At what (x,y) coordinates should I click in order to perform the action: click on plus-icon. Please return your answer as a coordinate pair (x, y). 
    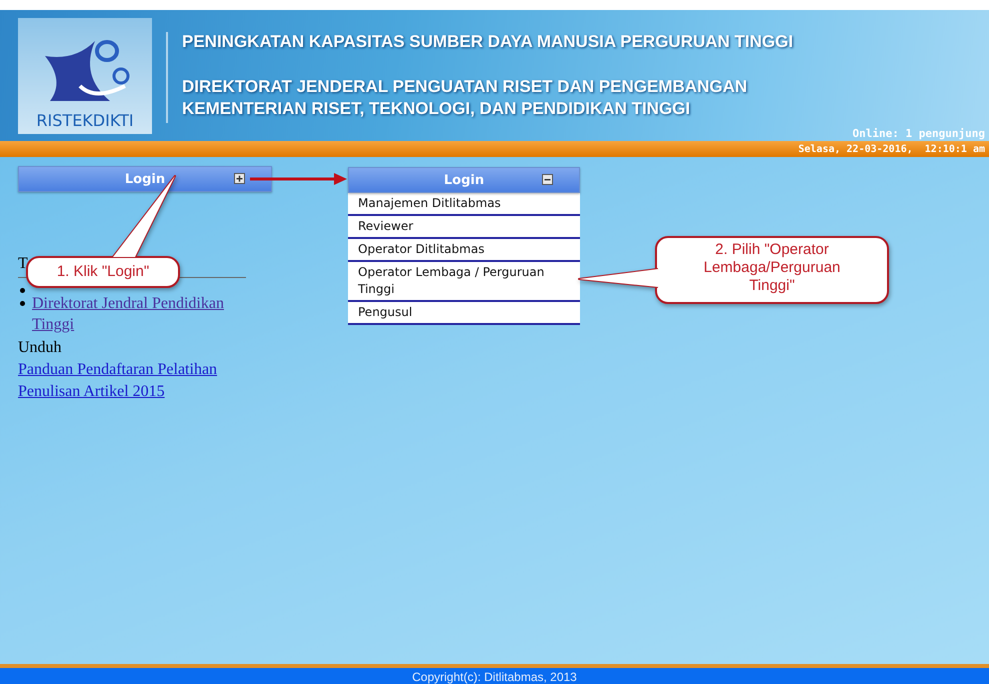
    Looking at the image, I should click on (239, 178).